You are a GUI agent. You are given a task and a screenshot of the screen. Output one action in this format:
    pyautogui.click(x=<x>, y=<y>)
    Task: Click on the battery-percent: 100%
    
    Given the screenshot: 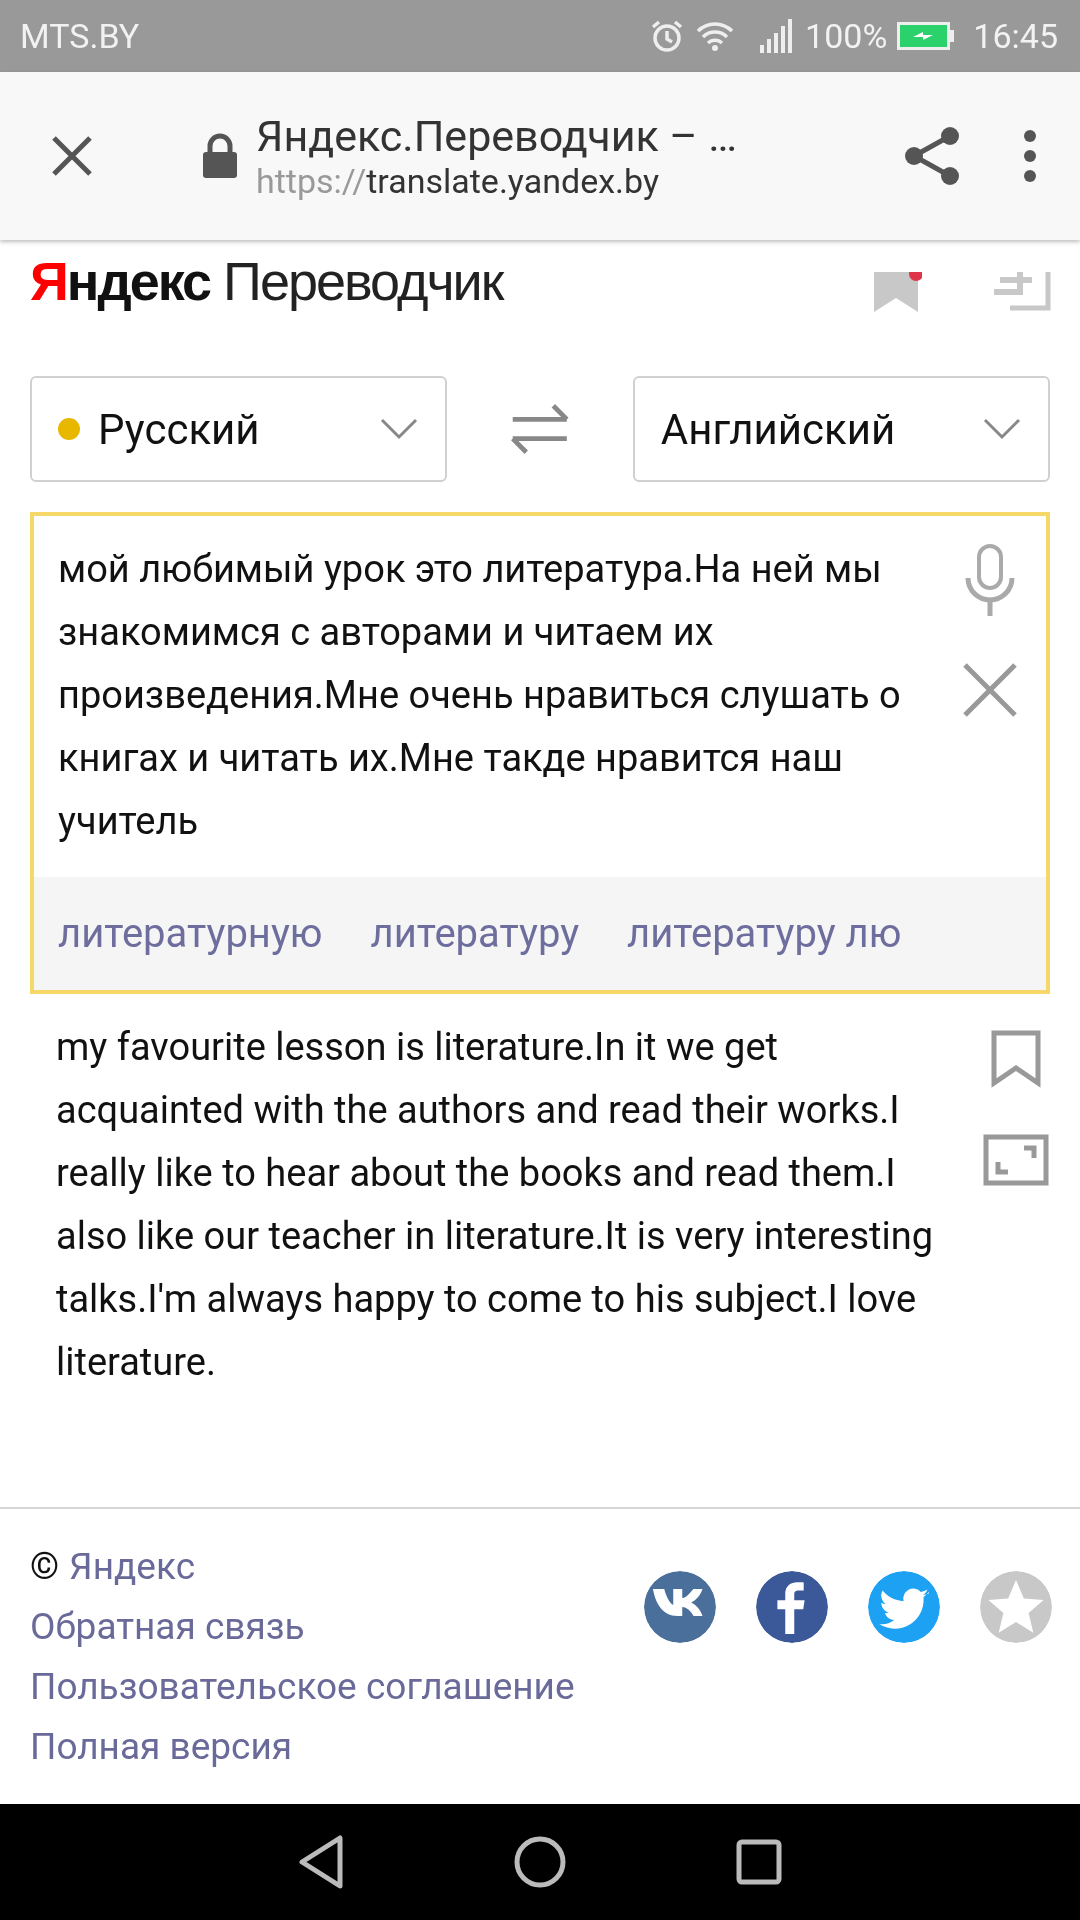 What is the action you would take?
    pyautogui.click(x=846, y=36)
    